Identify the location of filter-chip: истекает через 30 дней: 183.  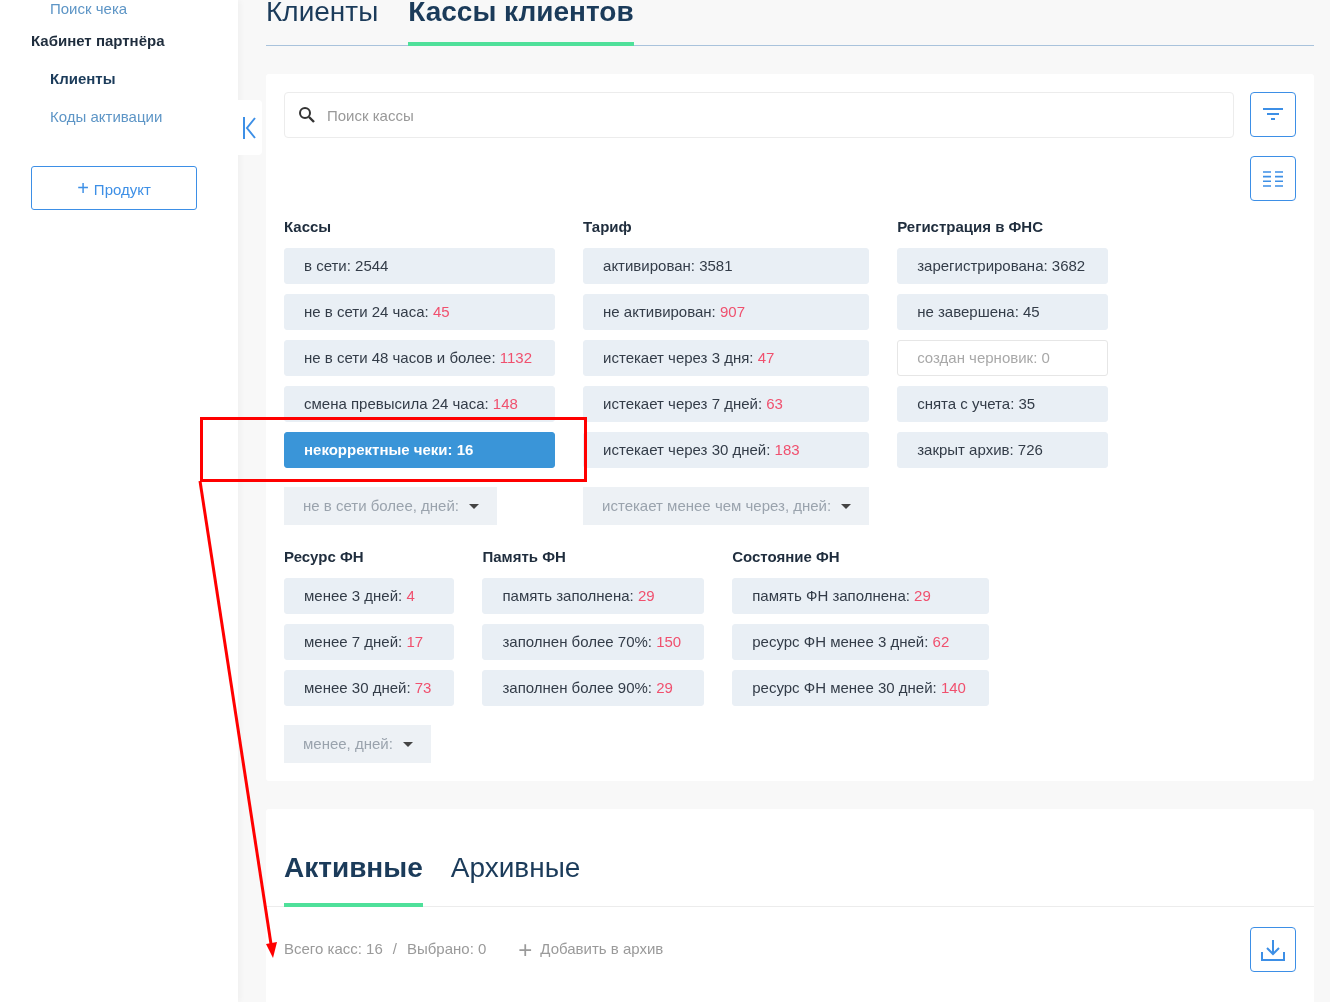
(726, 450).